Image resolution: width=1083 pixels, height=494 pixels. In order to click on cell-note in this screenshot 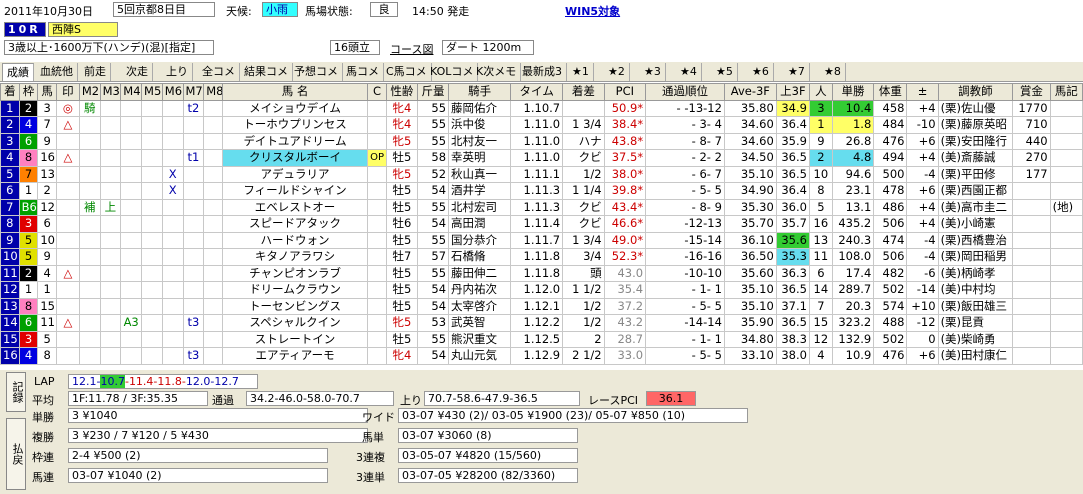, I will do `click(1066, 306)`.